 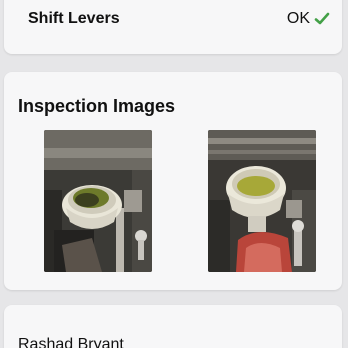 What do you see at coordinates (97, 106) in the screenshot?
I see `section-title: Inspection Images` at bounding box center [97, 106].